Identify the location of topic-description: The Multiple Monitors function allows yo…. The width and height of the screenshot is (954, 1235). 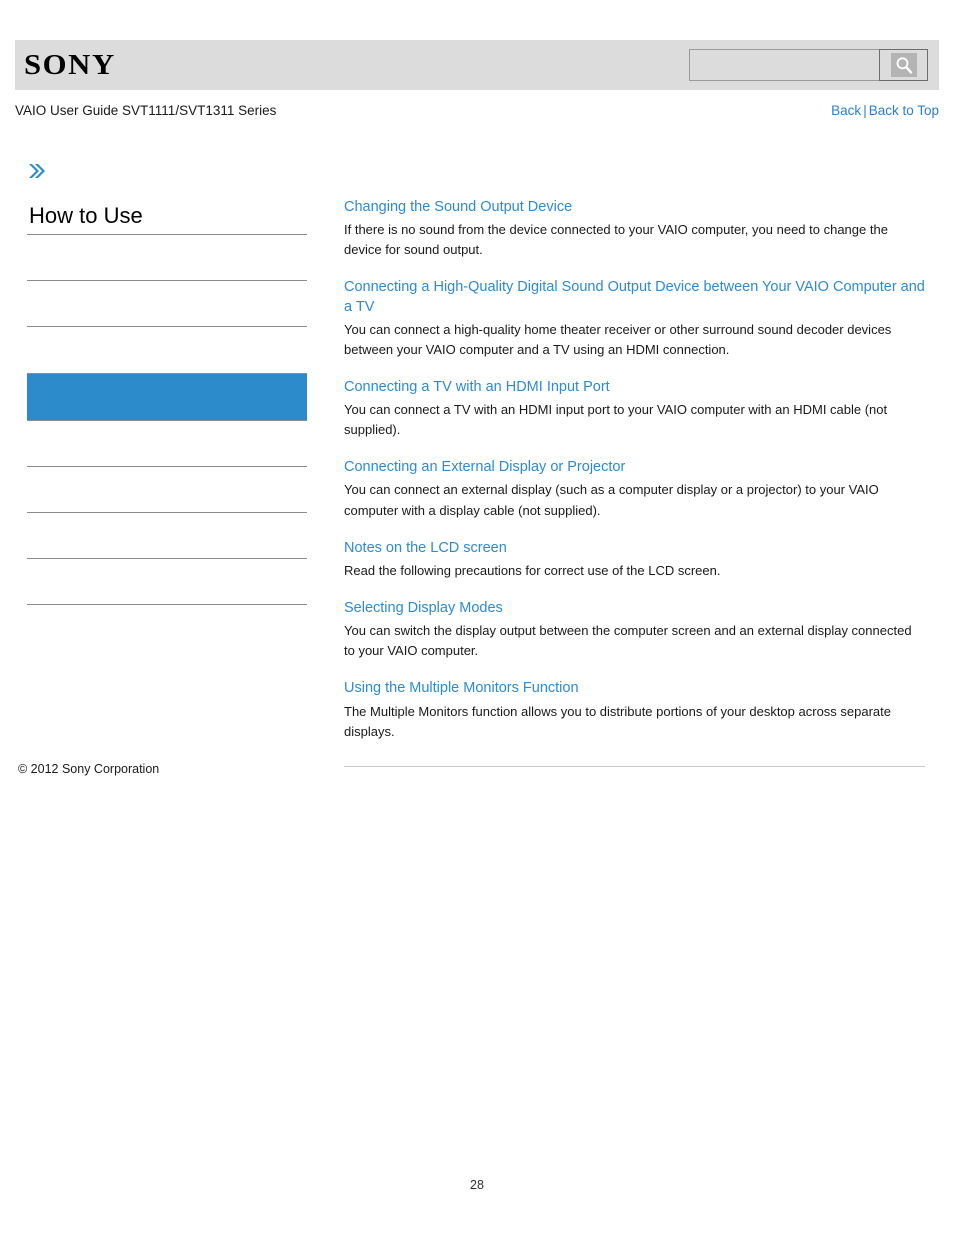
(617, 721).